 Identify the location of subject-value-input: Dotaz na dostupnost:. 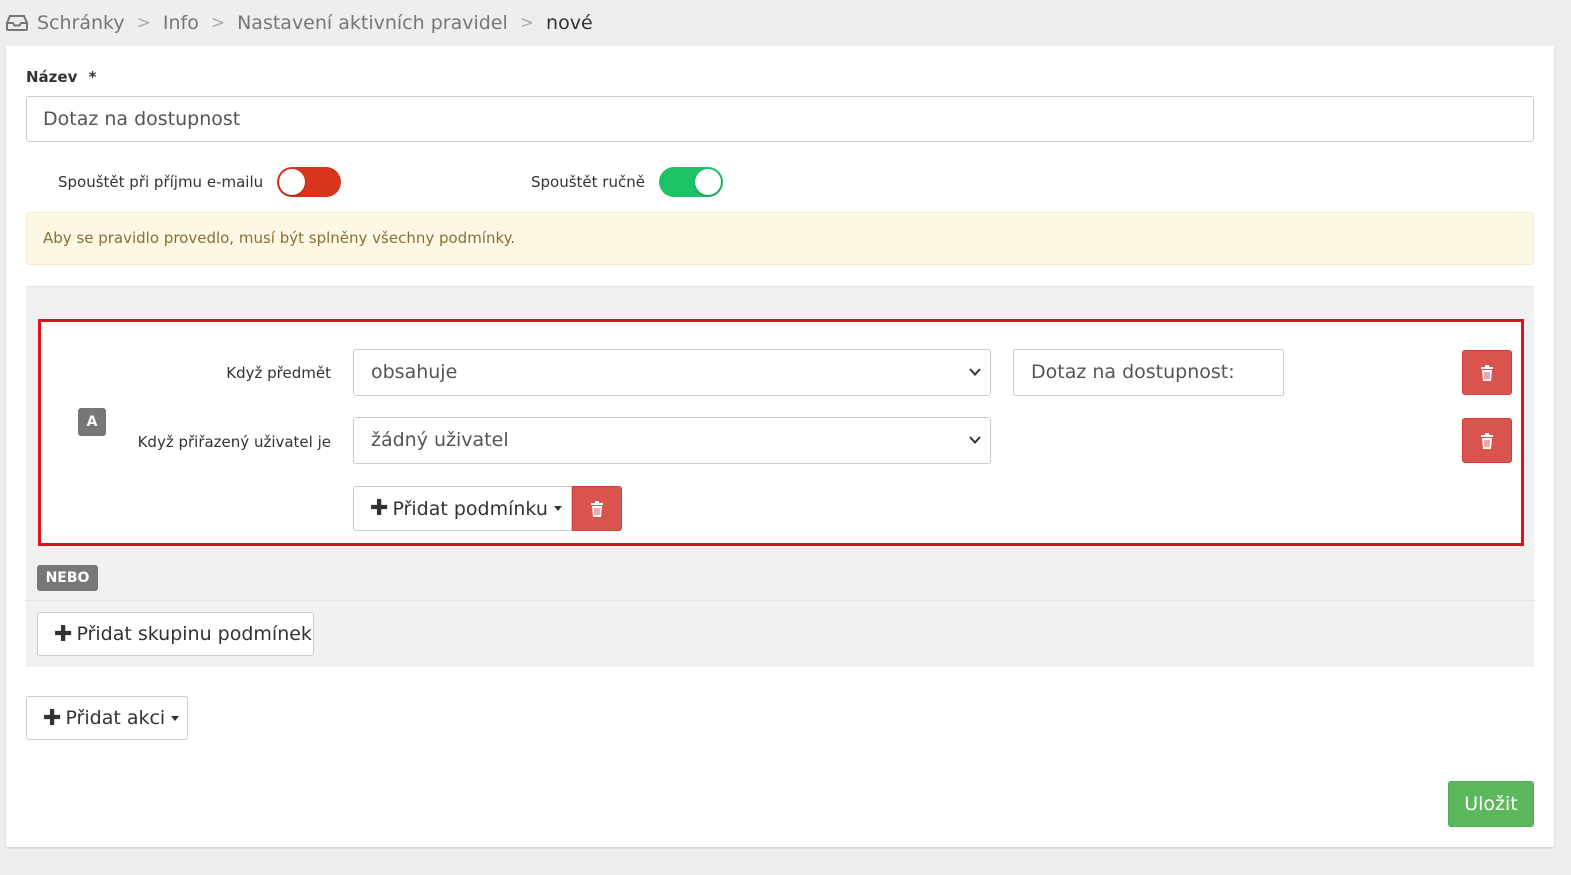
(1148, 372).